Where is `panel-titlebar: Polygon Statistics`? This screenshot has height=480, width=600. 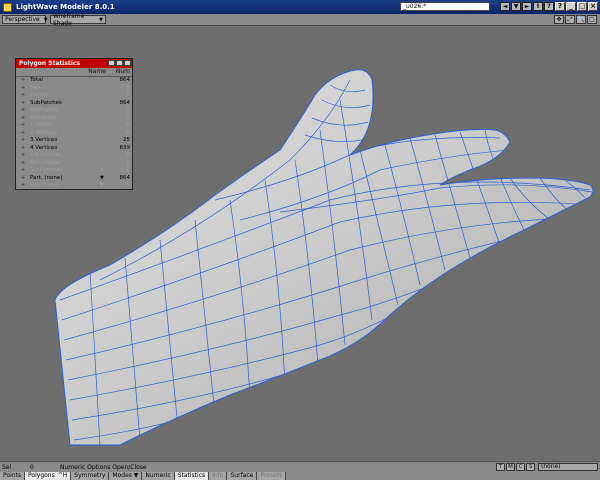 panel-titlebar: Polygon Statistics is located at coordinates (74, 63).